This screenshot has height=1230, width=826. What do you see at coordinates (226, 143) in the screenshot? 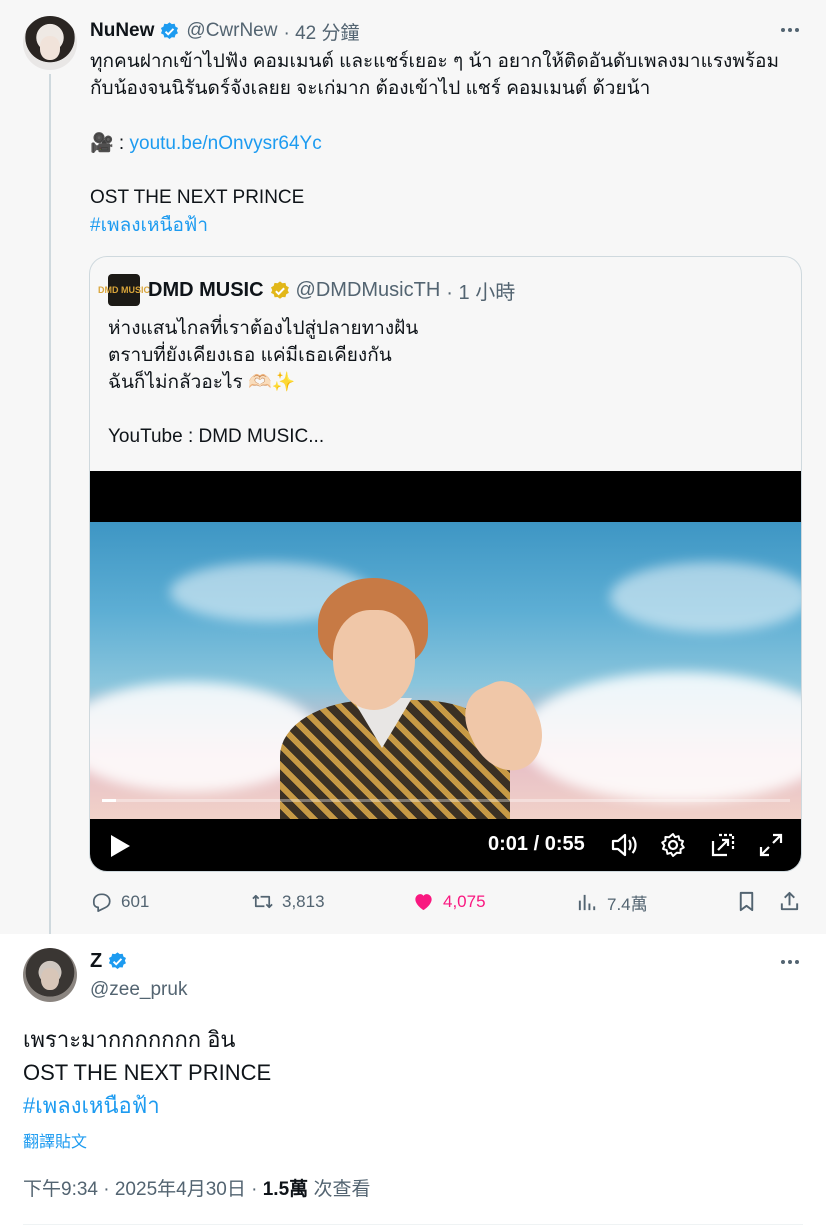
I see `youtube-link: youtu.be/nOnvysr64Yc` at bounding box center [226, 143].